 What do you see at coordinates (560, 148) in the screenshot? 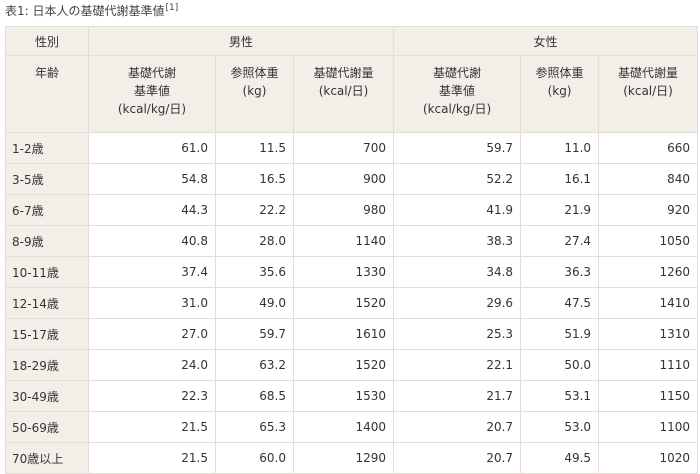
I see `value-cell: 11.0` at bounding box center [560, 148].